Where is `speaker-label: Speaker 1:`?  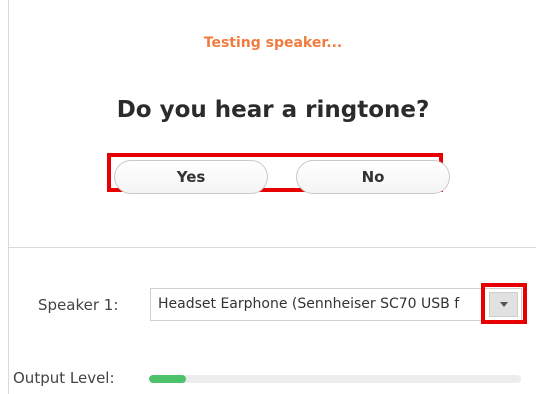 speaker-label: Speaker 1: is located at coordinates (78, 305).